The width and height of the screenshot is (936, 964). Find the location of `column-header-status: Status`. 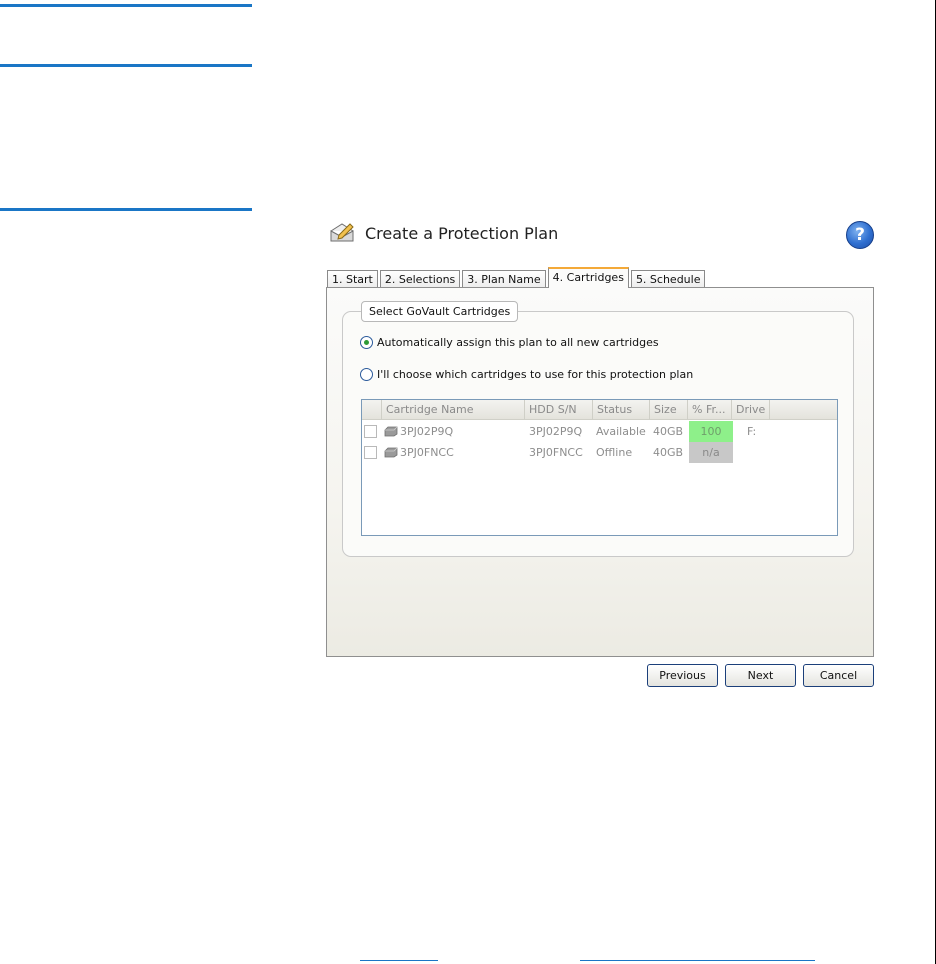

column-header-status: Status is located at coordinates (621, 410).